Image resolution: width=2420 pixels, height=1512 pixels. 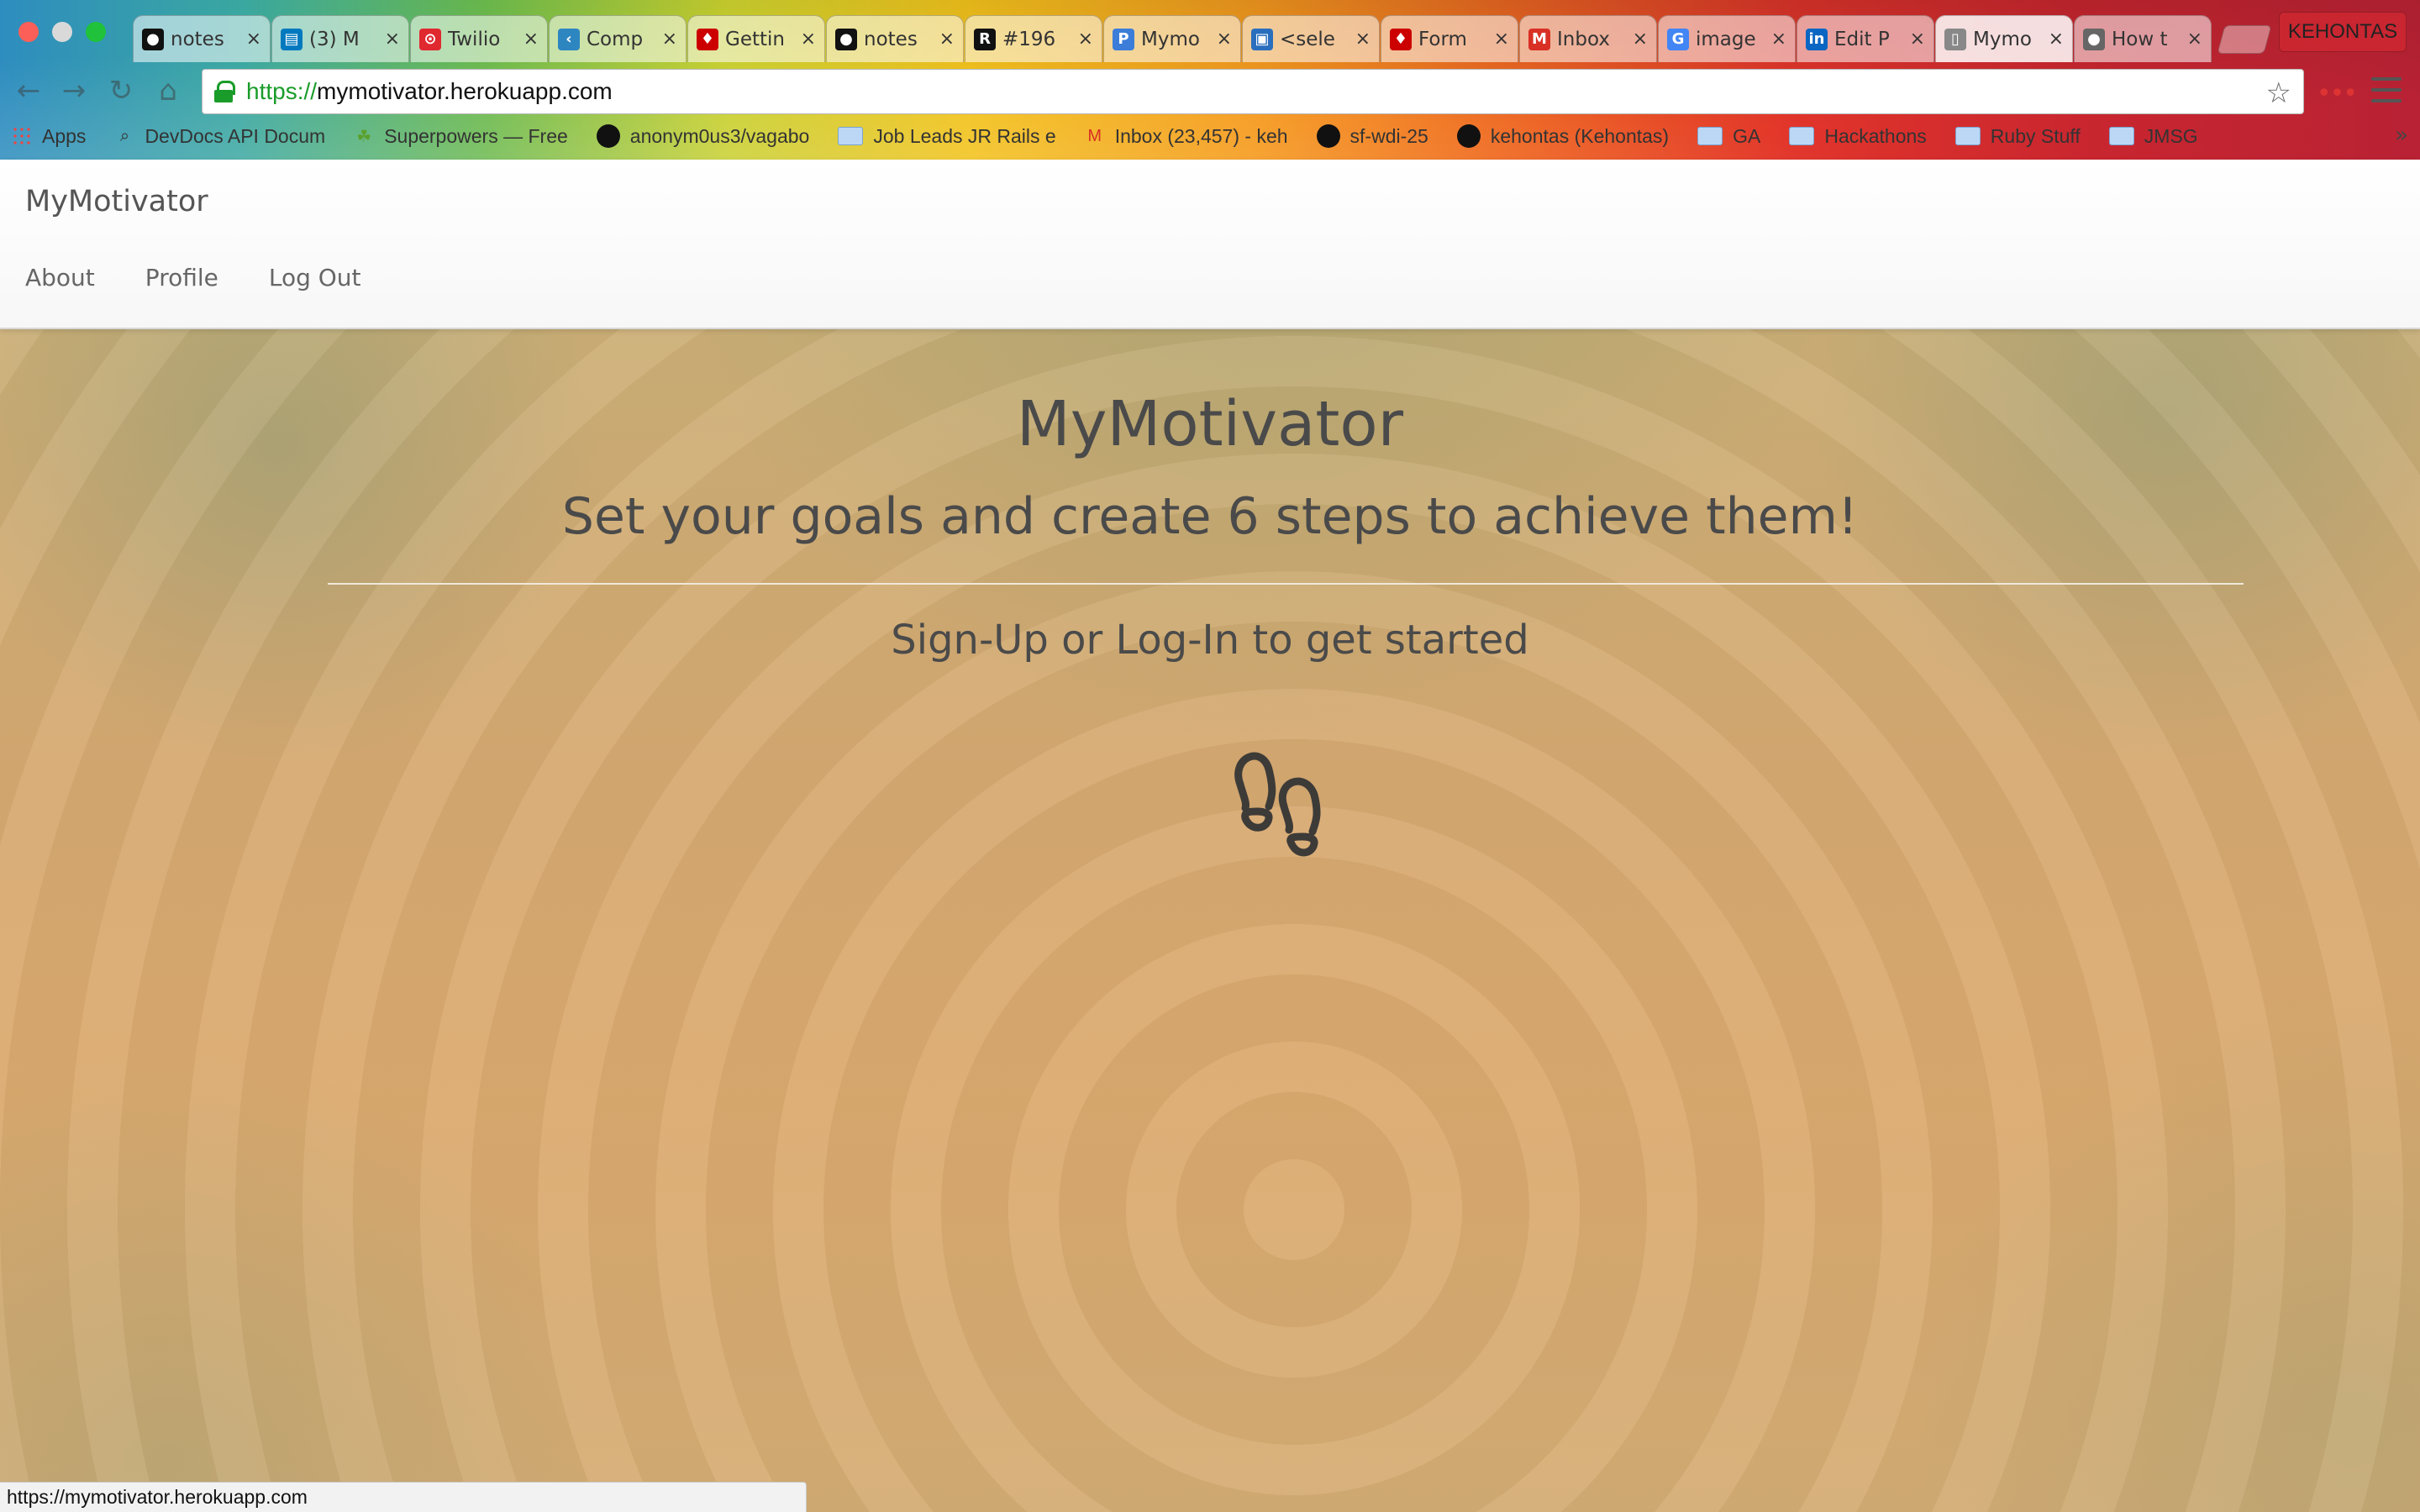 I want to click on bookmark-item: JMSG, so click(x=2153, y=136).